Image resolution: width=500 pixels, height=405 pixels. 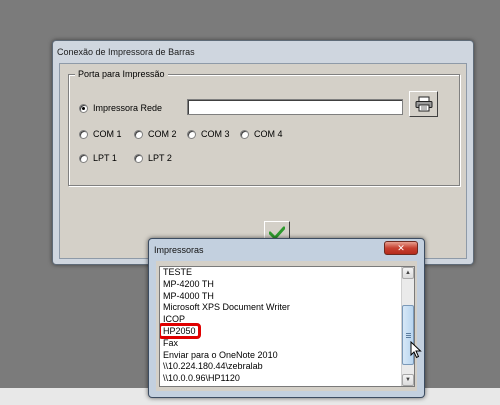 What do you see at coordinates (188, 295) in the screenshot?
I see `list-item-label: MP-4000 TH` at bounding box center [188, 295].